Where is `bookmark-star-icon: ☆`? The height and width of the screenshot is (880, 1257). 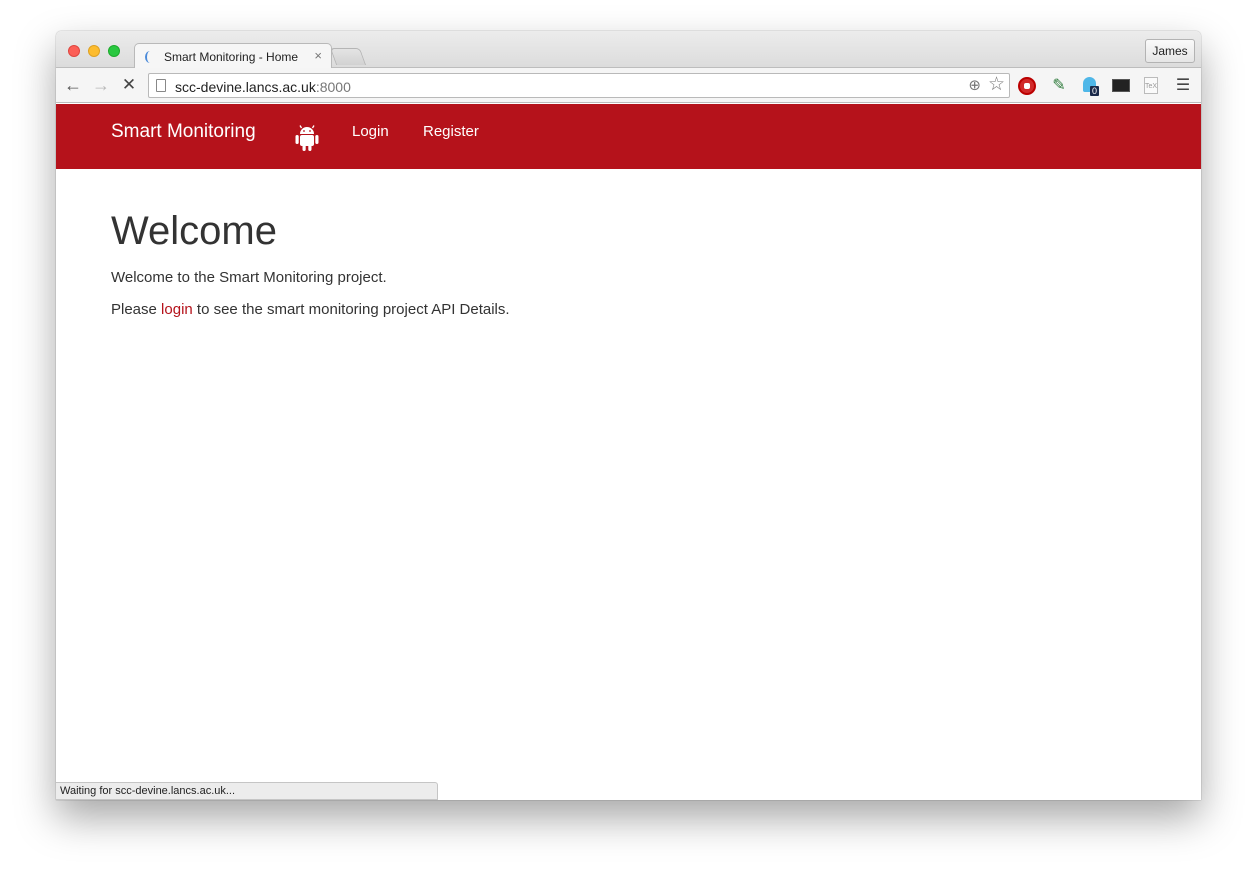 bookmark-star-icon: ☆ is located at coordinates (996, 84).